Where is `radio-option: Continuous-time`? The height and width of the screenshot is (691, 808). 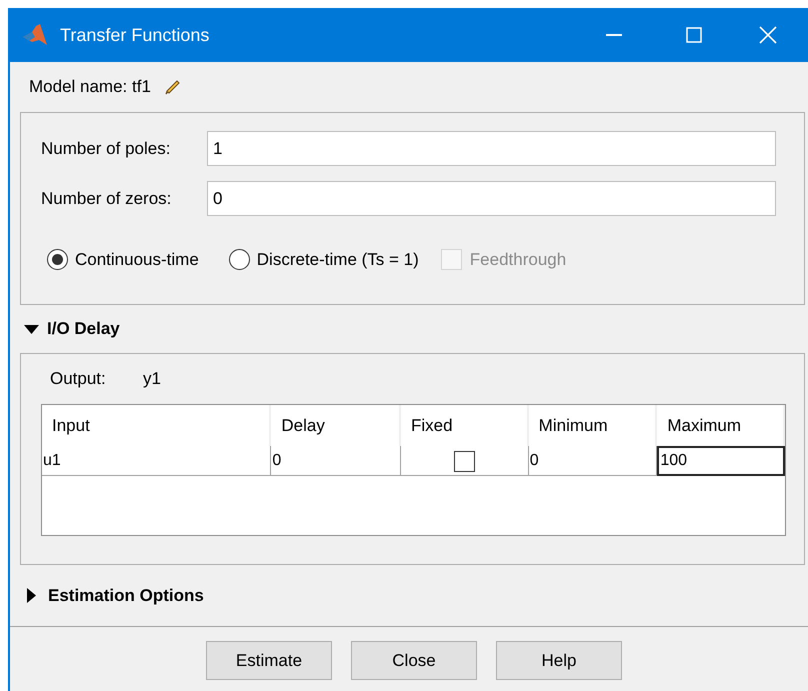
radio-option: Continuous-time is located at coordinates (123, 259).